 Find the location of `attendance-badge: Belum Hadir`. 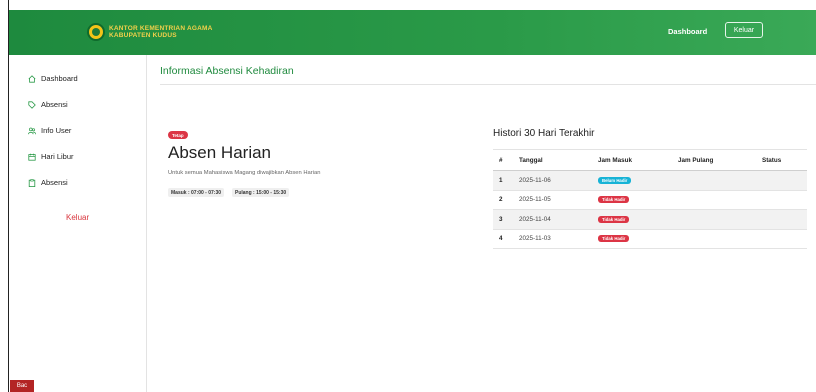

attendance-badge: Belum Hadir is located at coordinates (615, 180).